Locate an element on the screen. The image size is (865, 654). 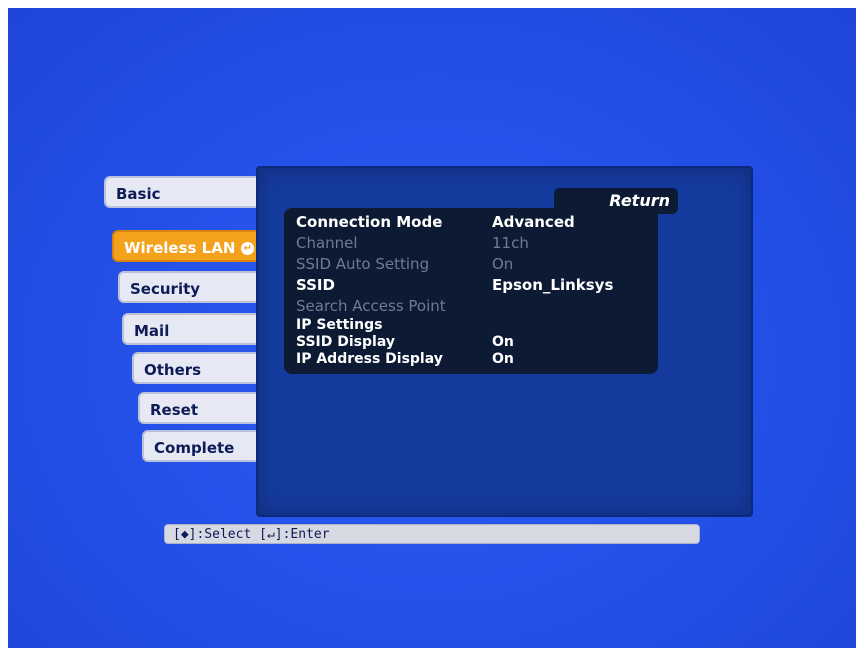
row-search-access-point: Search Access Point is located at coordinates (471, 306).